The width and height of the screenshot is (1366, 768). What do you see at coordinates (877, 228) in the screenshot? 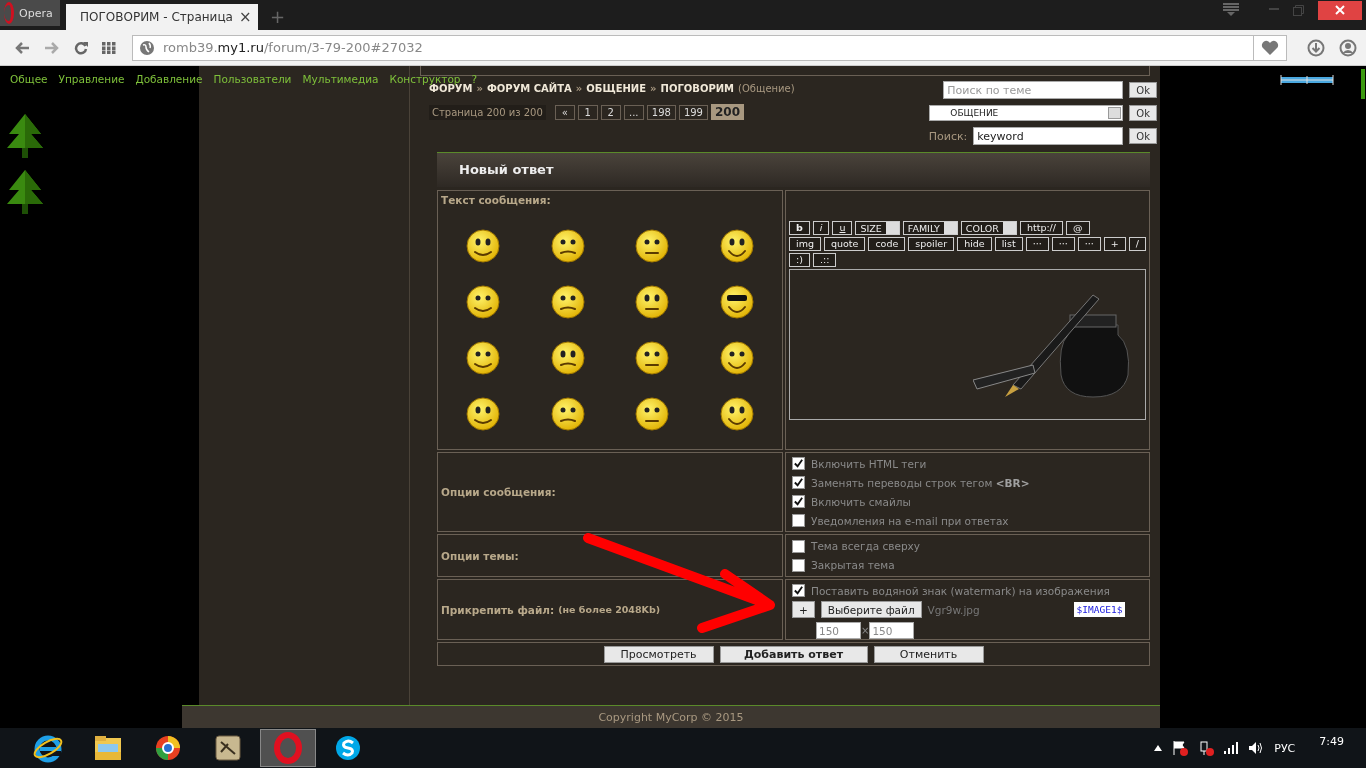
I see `toolbar-dropdown: SIZE` at bounding box center [877, 228].